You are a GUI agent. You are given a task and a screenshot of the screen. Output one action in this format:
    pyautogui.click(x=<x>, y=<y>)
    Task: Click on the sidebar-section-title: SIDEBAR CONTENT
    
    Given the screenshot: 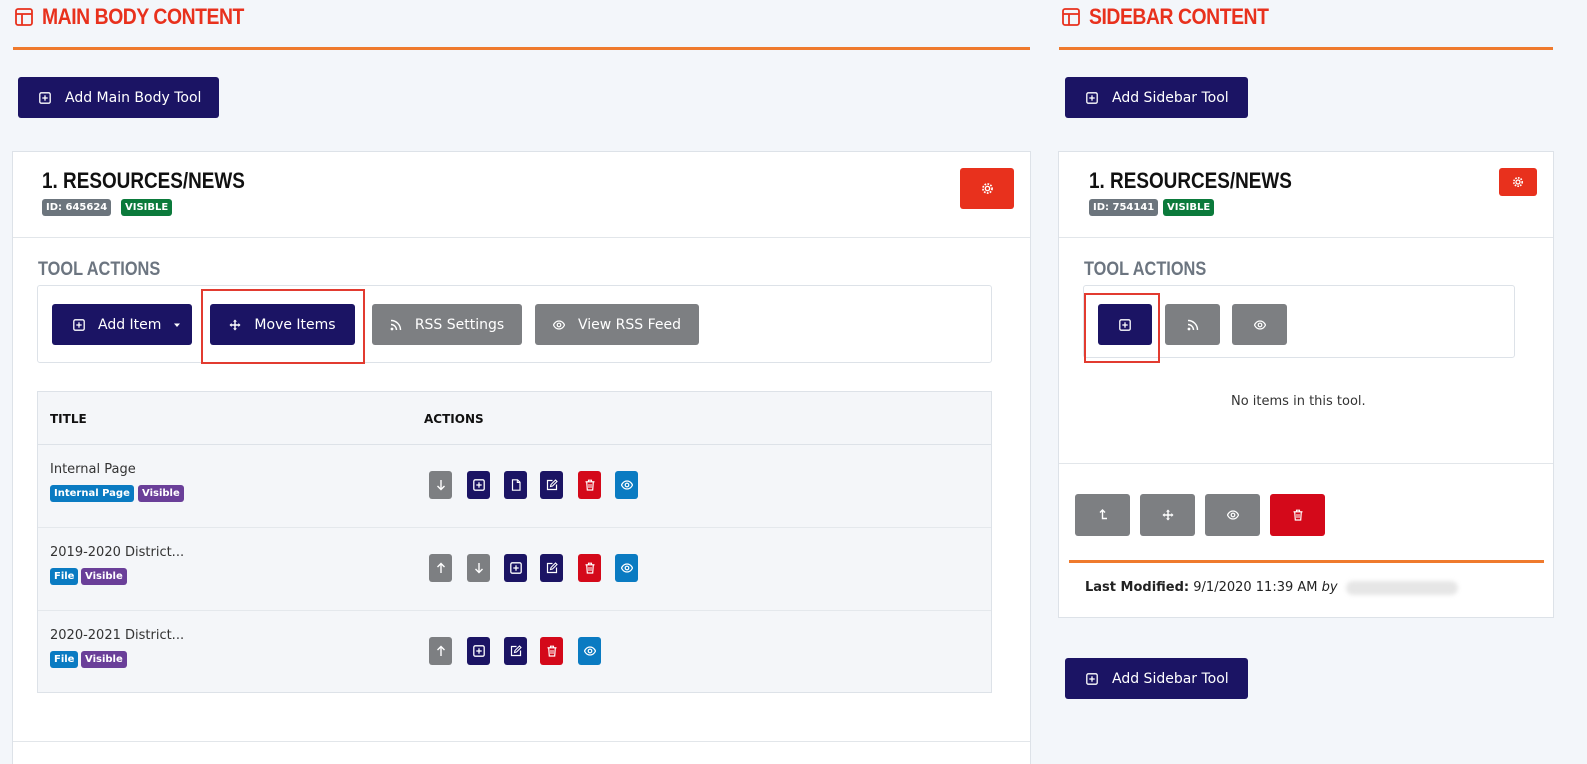 What is the action you would take?
    pyautogui.click(x=1179, y=16)
    